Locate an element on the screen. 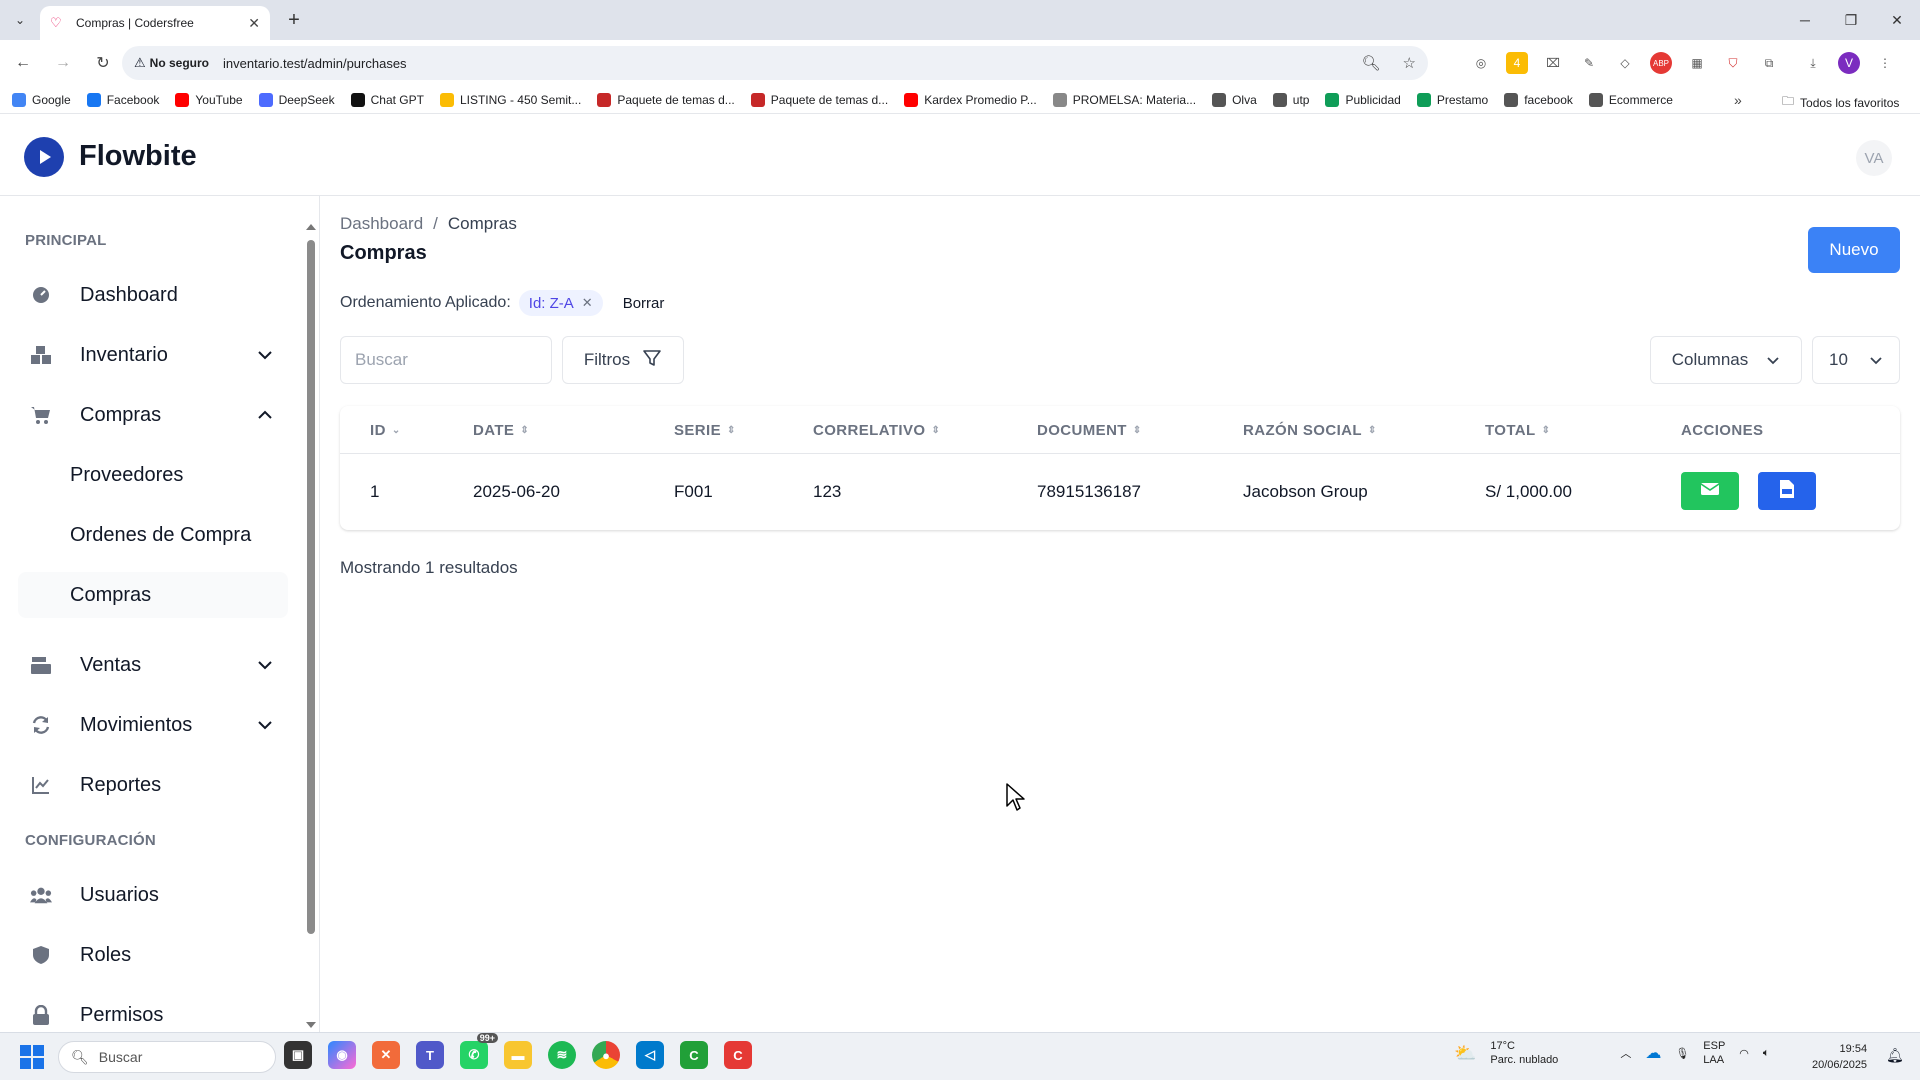 The image size is (1920, 1080). close-window-icon: ✕ is located at coordinates (1897, 20).